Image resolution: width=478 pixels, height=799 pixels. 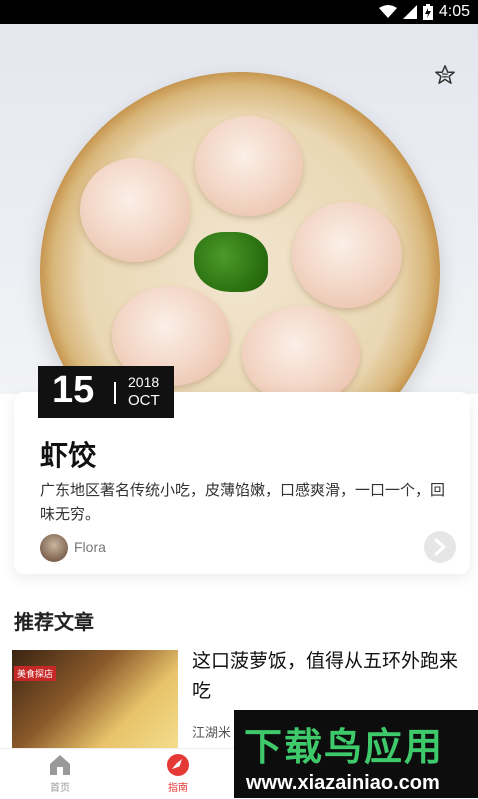 I want to click on card-description: 广东地区著名传统小吃，皮薄馅嫩，口感爽滑，一口一个，回味无穷。, so click(x=243, y=502).